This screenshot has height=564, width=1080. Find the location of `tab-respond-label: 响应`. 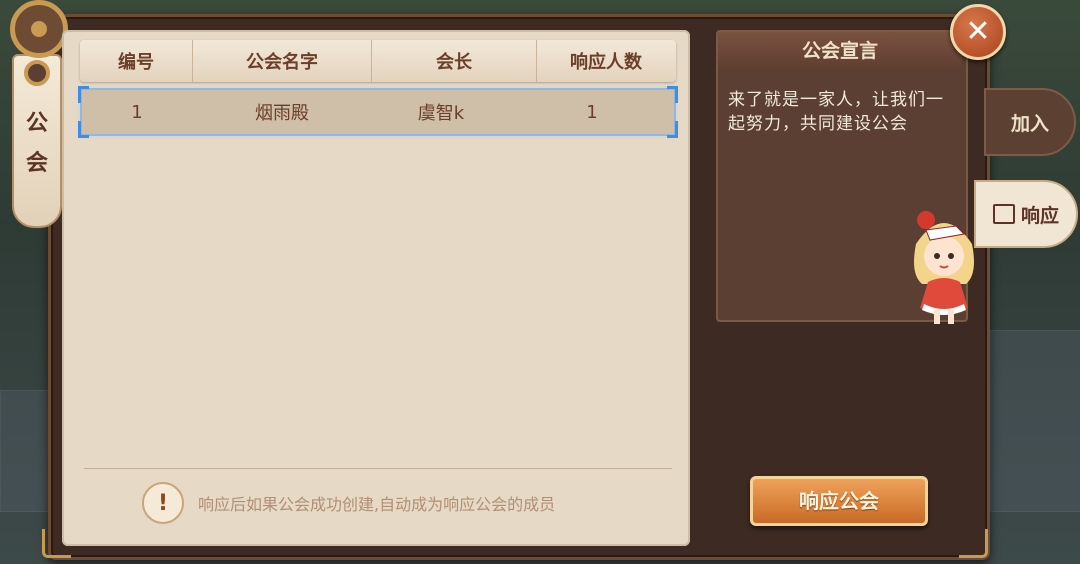

tab-respond-label: 响应 is located at coordinates (1039, 215).